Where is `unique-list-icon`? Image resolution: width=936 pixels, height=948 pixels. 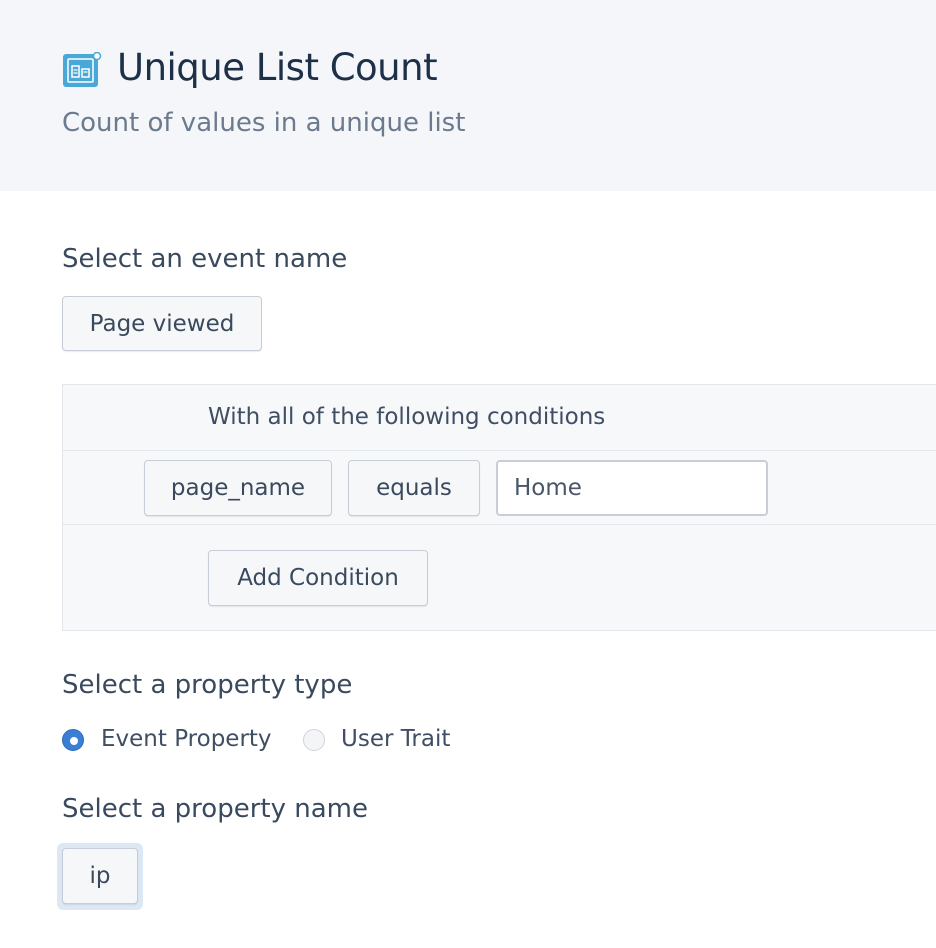 unique-list-icon is located at coordinates (82, 69).